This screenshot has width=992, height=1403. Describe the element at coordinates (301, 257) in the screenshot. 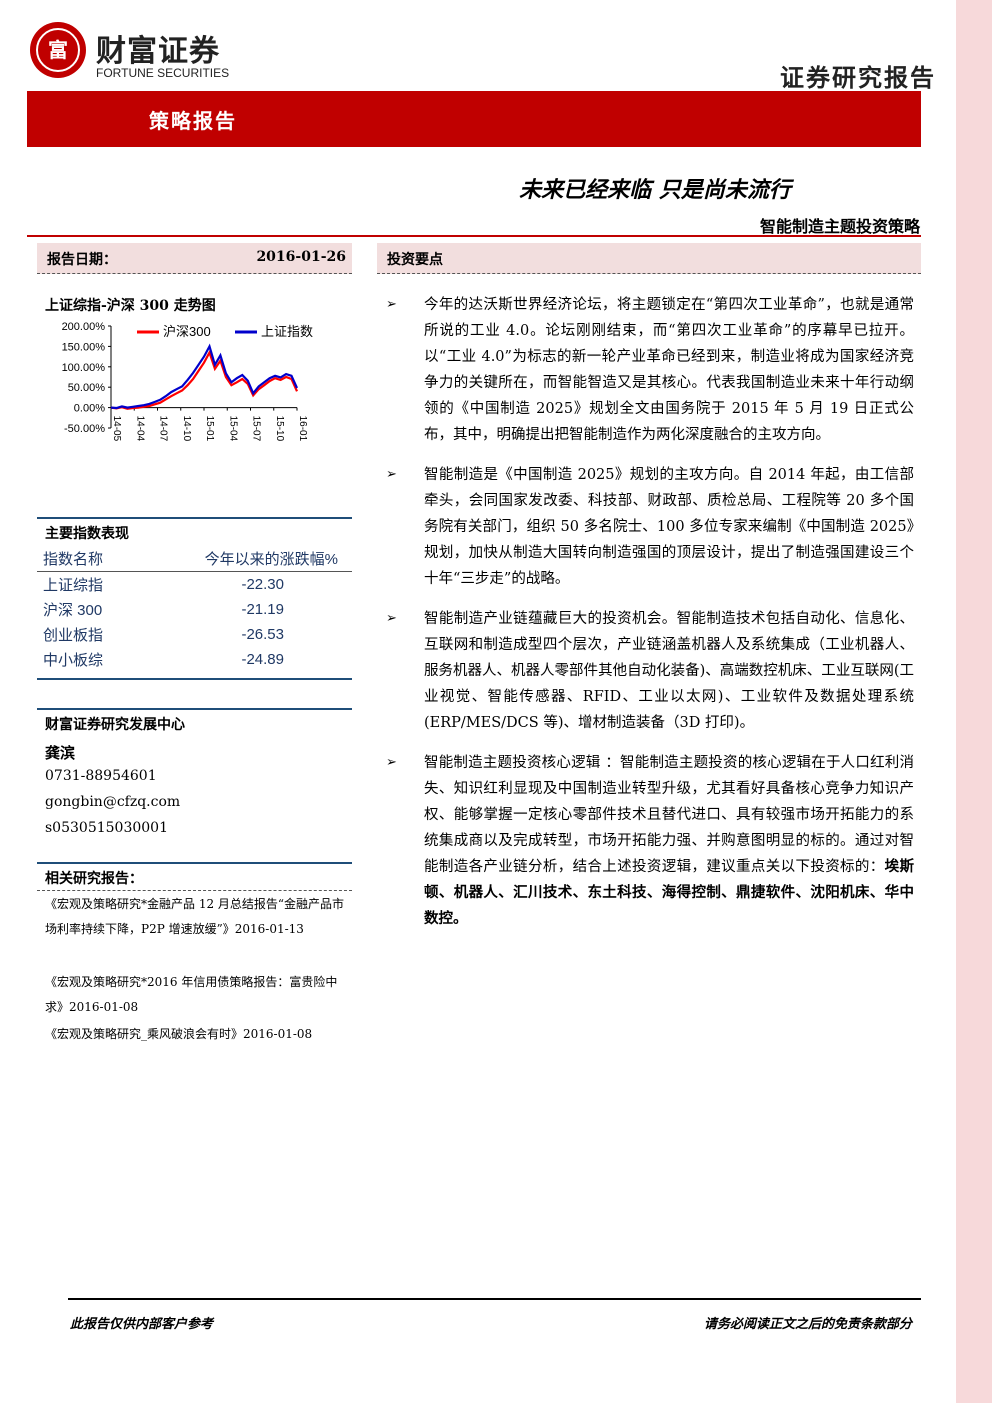

I see `report-date-value: 2016-01-26` at that location.